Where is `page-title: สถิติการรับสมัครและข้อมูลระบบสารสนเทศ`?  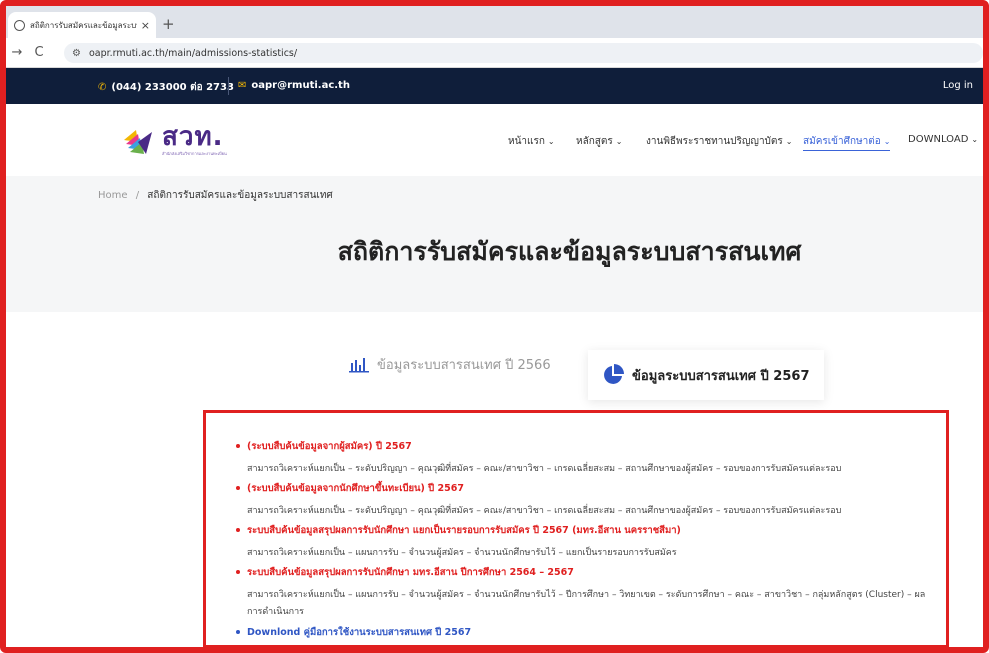 page-title: สถิติการรับสมัครและข้อมูลระบบสารสนเทศ is located at coordinates (569, 251).